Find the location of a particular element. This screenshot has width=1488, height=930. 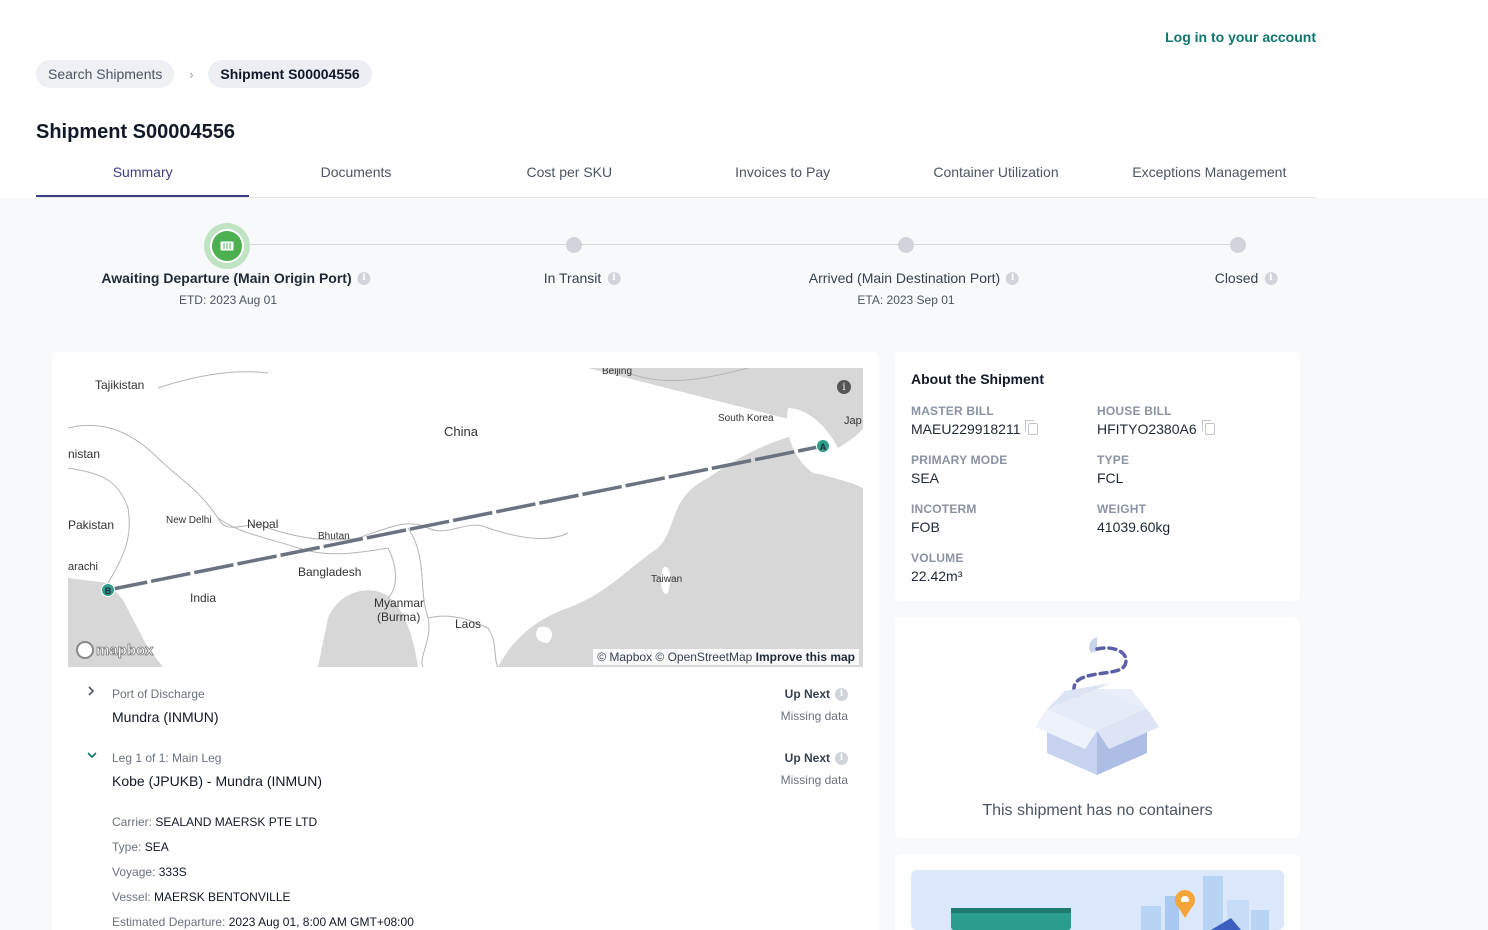

incoterm-value: FOB is located at coordinates (925, 527).